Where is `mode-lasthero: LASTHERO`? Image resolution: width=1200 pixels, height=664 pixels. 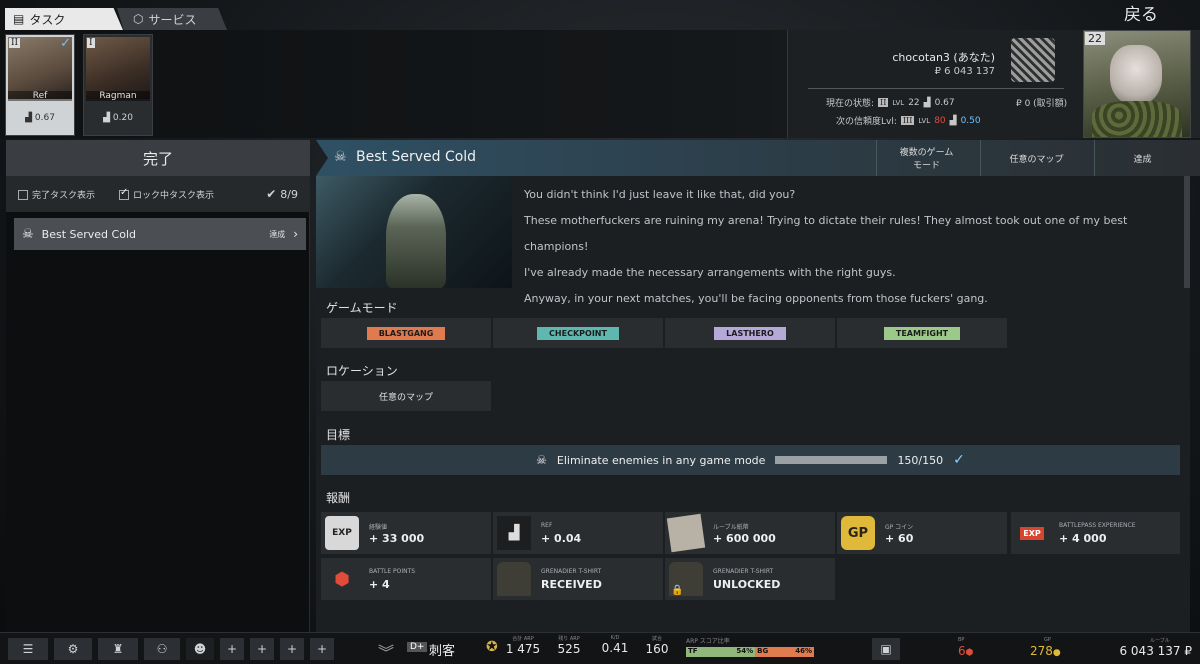
mode-lasthero: LASTHERO is located at coordinates (750, 333).